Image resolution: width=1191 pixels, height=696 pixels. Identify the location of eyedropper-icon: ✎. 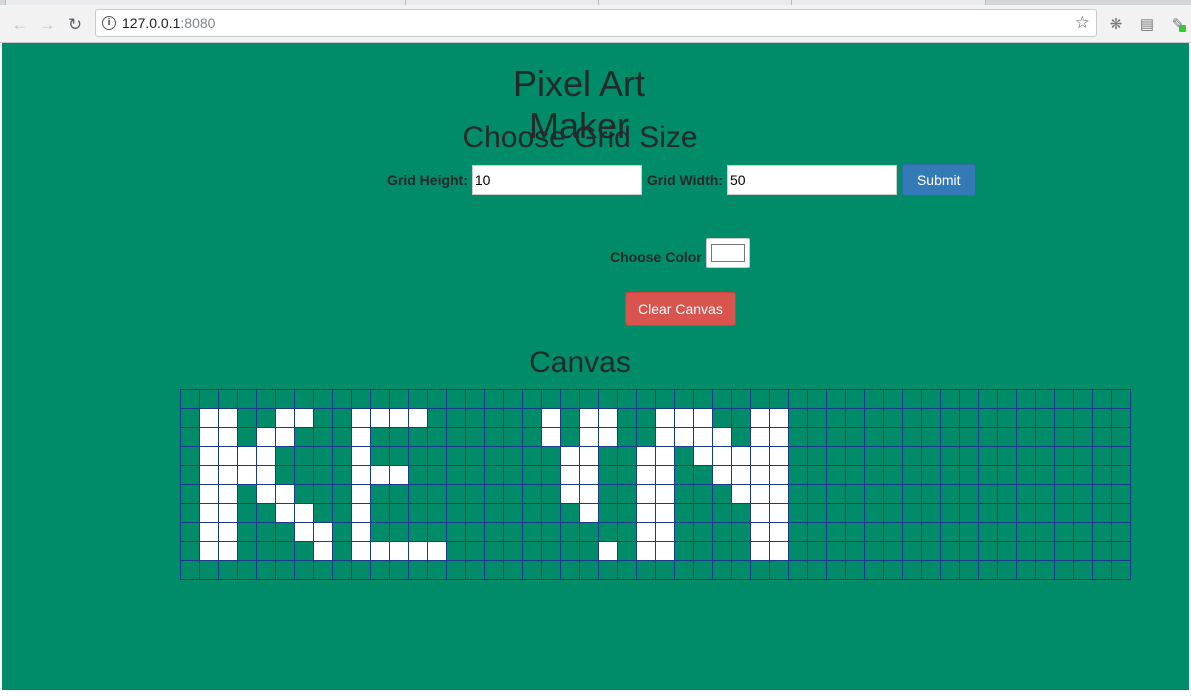
(1178, 24).